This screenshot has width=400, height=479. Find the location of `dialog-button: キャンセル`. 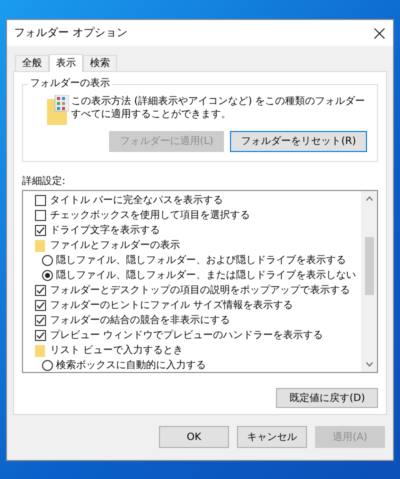

dialog-button: キャンセル is located at coordinates (272, 437).